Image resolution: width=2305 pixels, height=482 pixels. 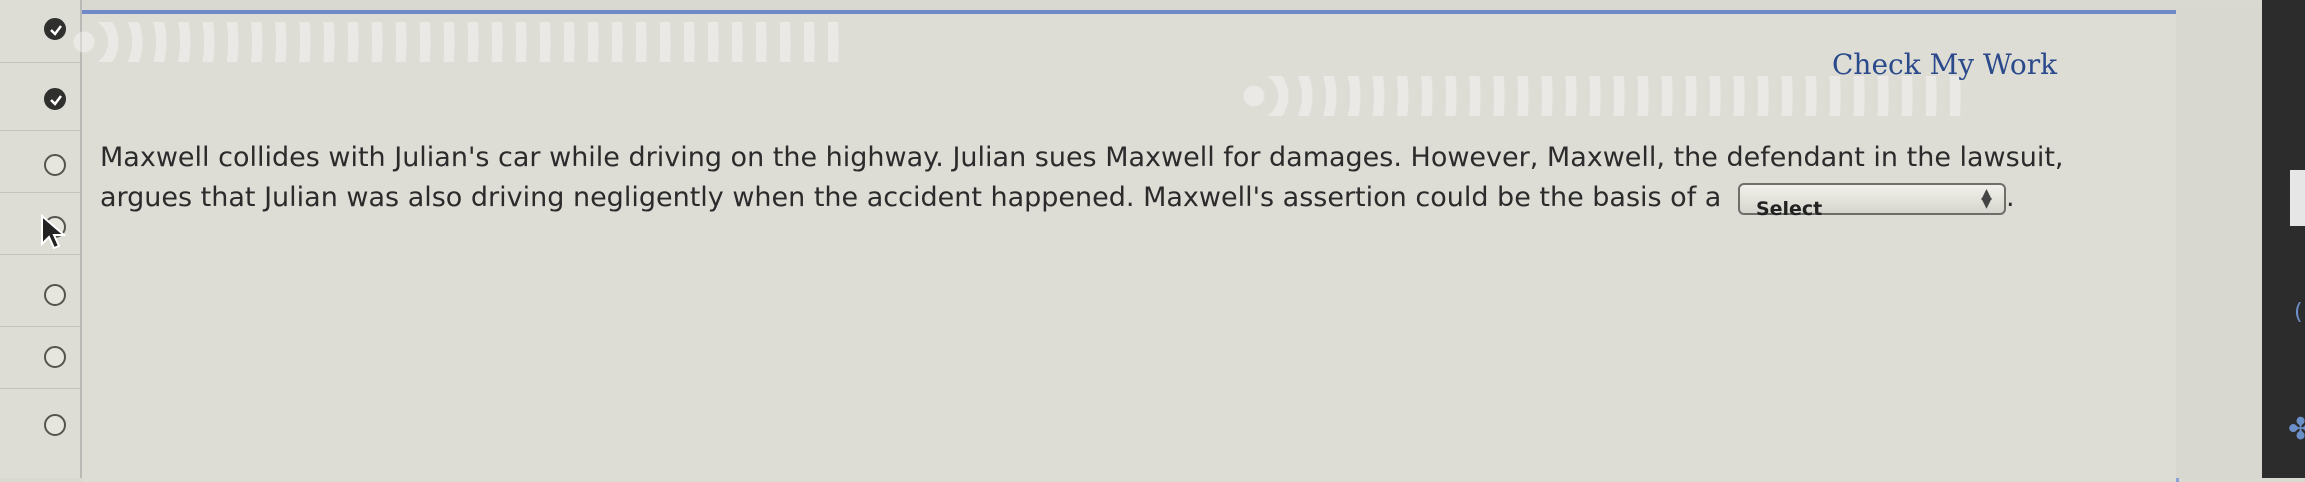 I want to click on mouse-cursor-icon, so click(x=53, y=232).